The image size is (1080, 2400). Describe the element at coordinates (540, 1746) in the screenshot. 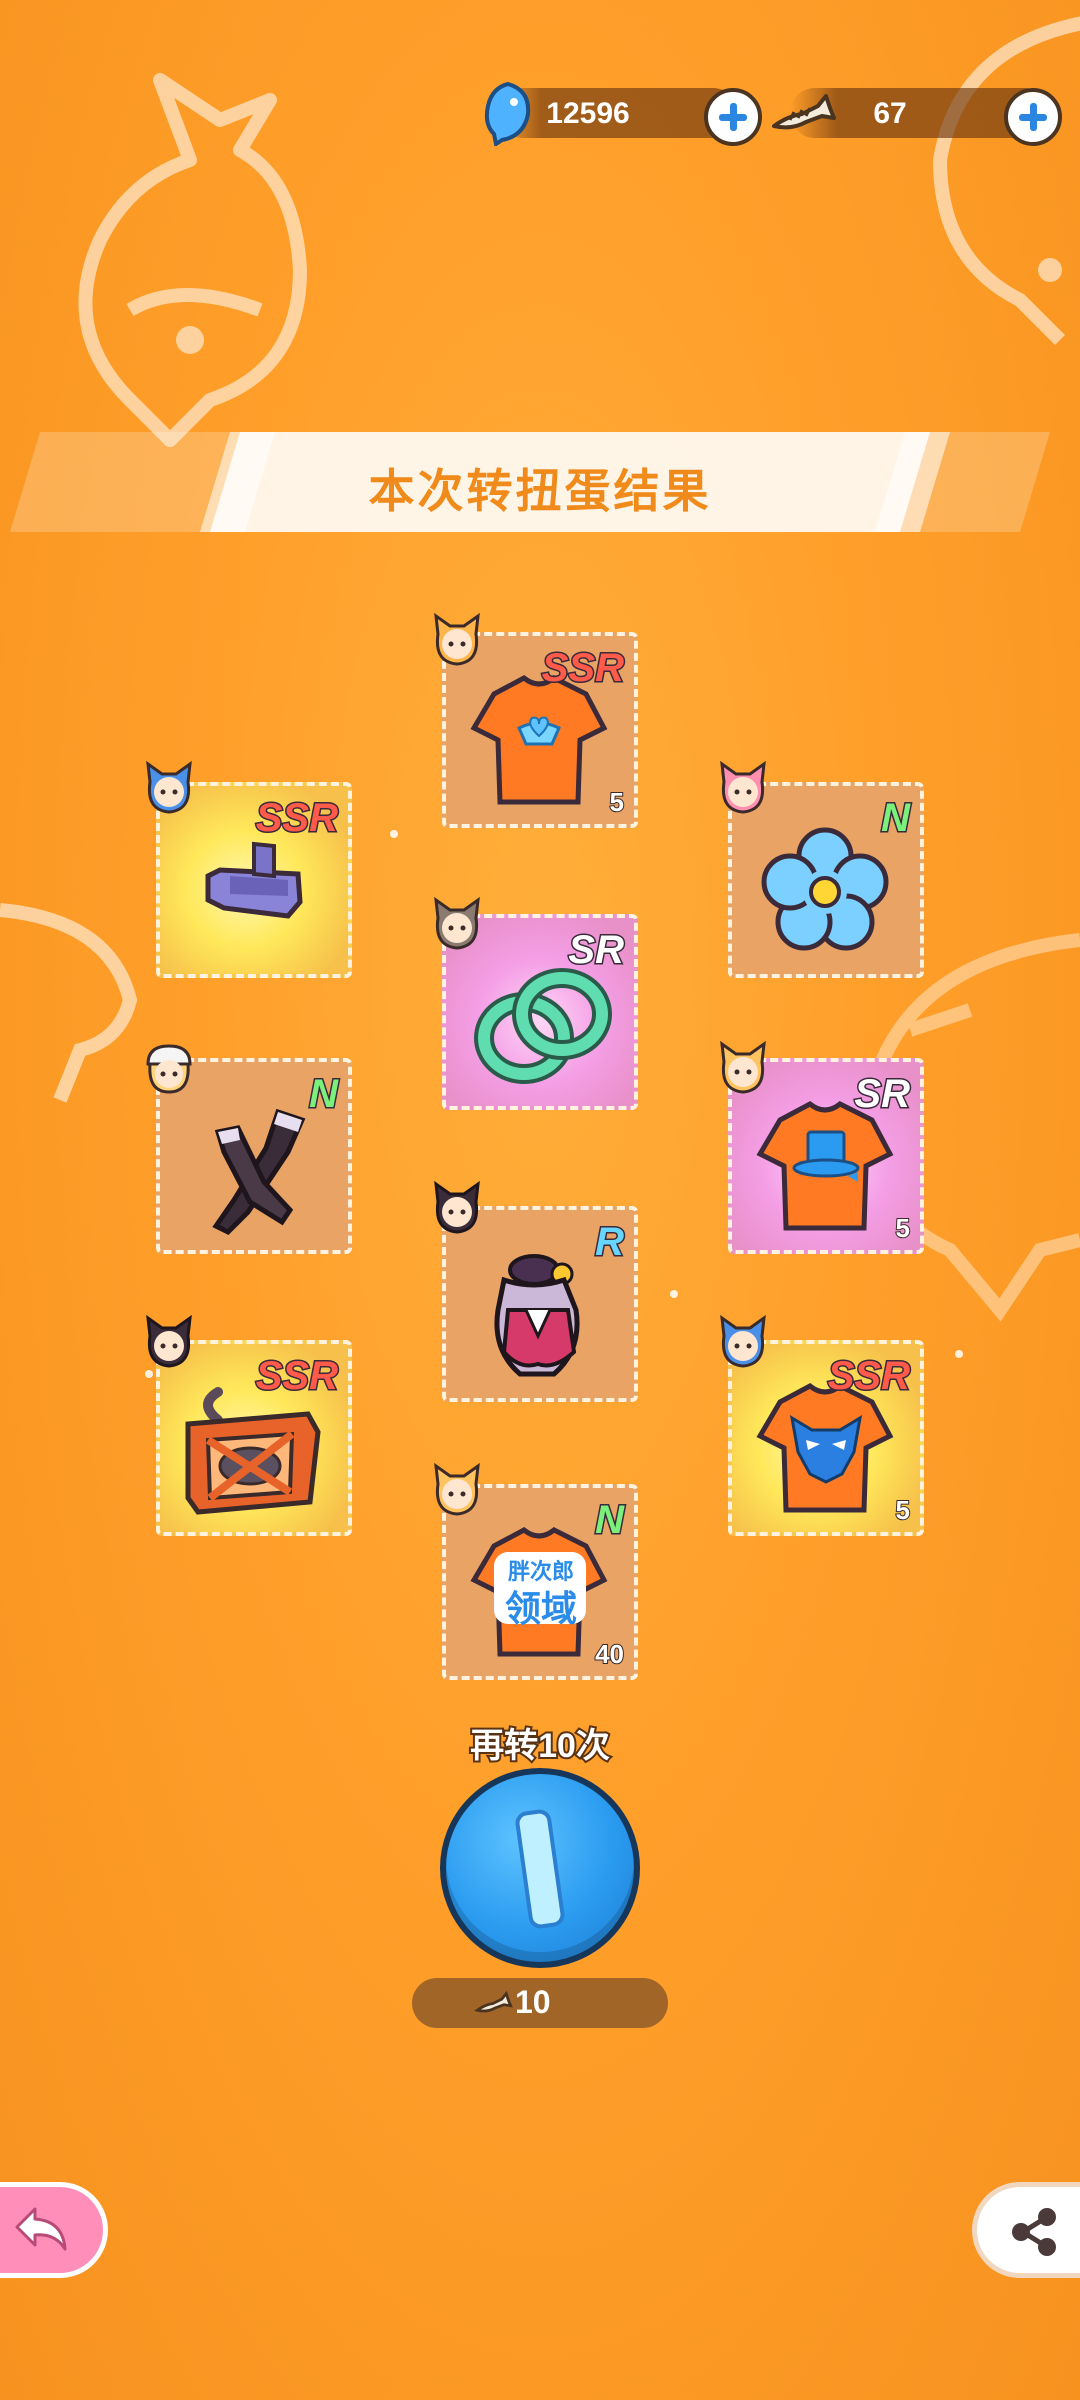

I see `spin-again-label: 再转10次` at that location.